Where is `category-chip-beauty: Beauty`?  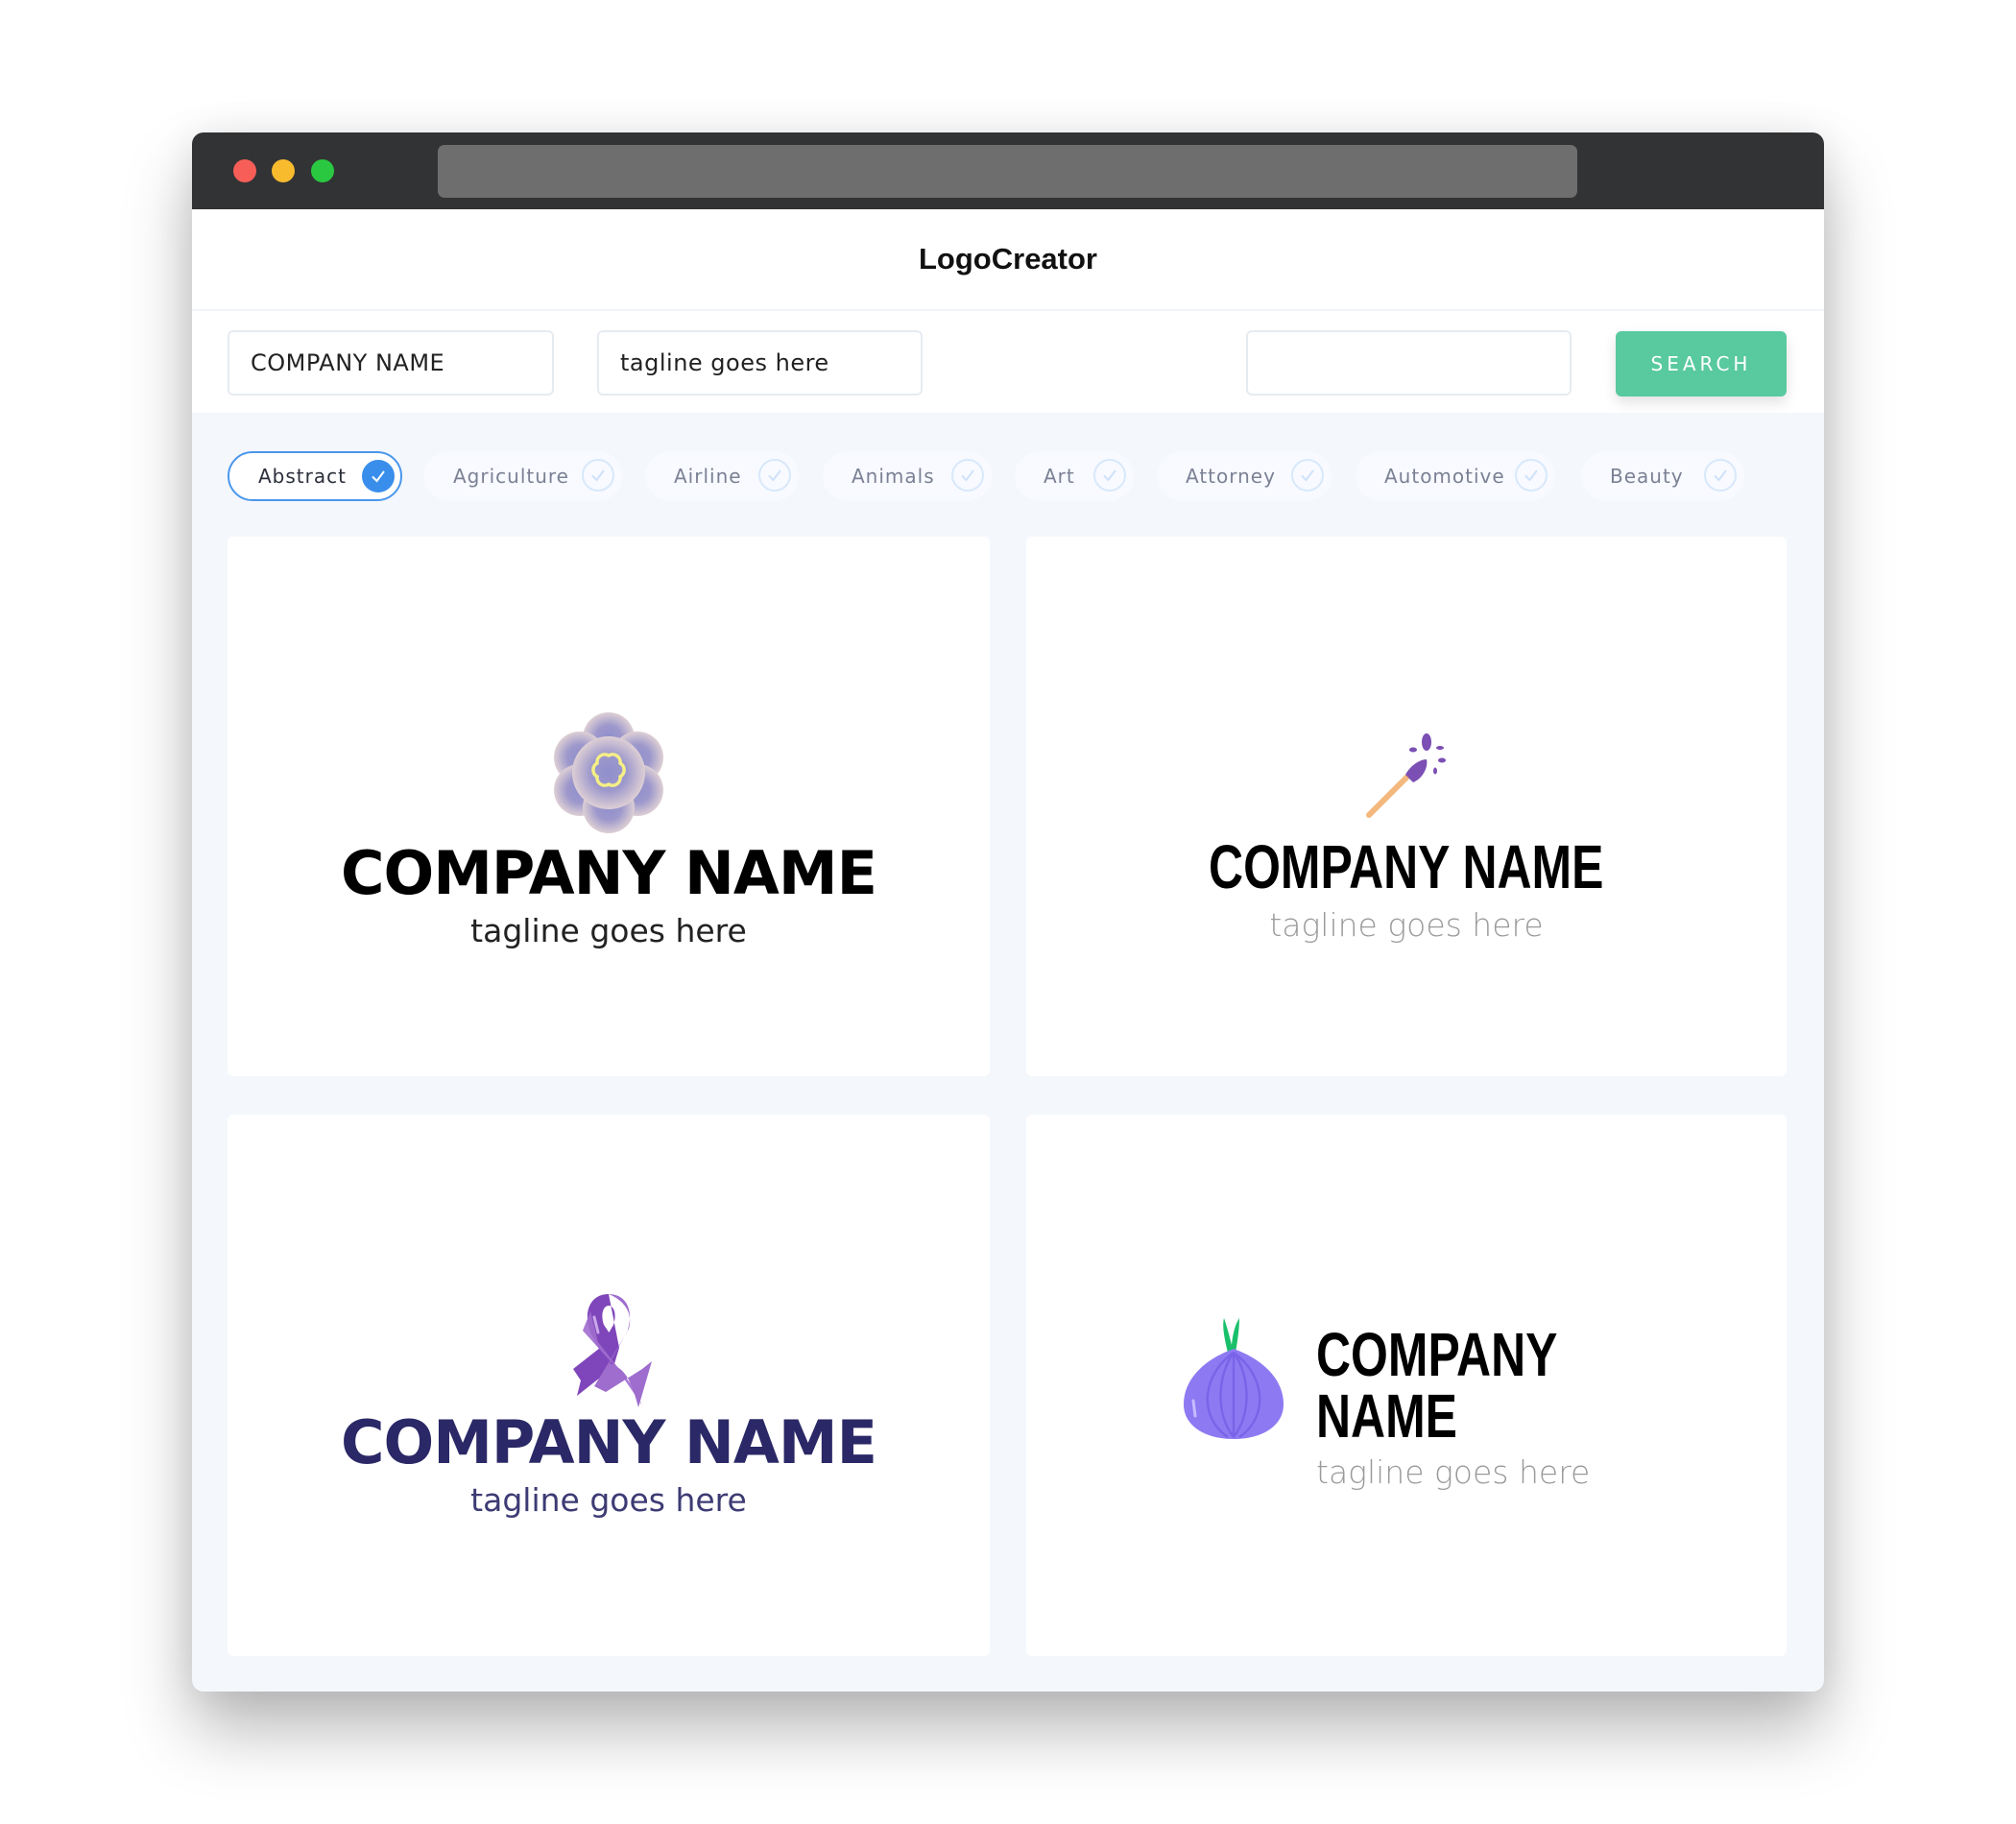 category-chip-beauty: Beauty is located at coordinates (1662, 476).